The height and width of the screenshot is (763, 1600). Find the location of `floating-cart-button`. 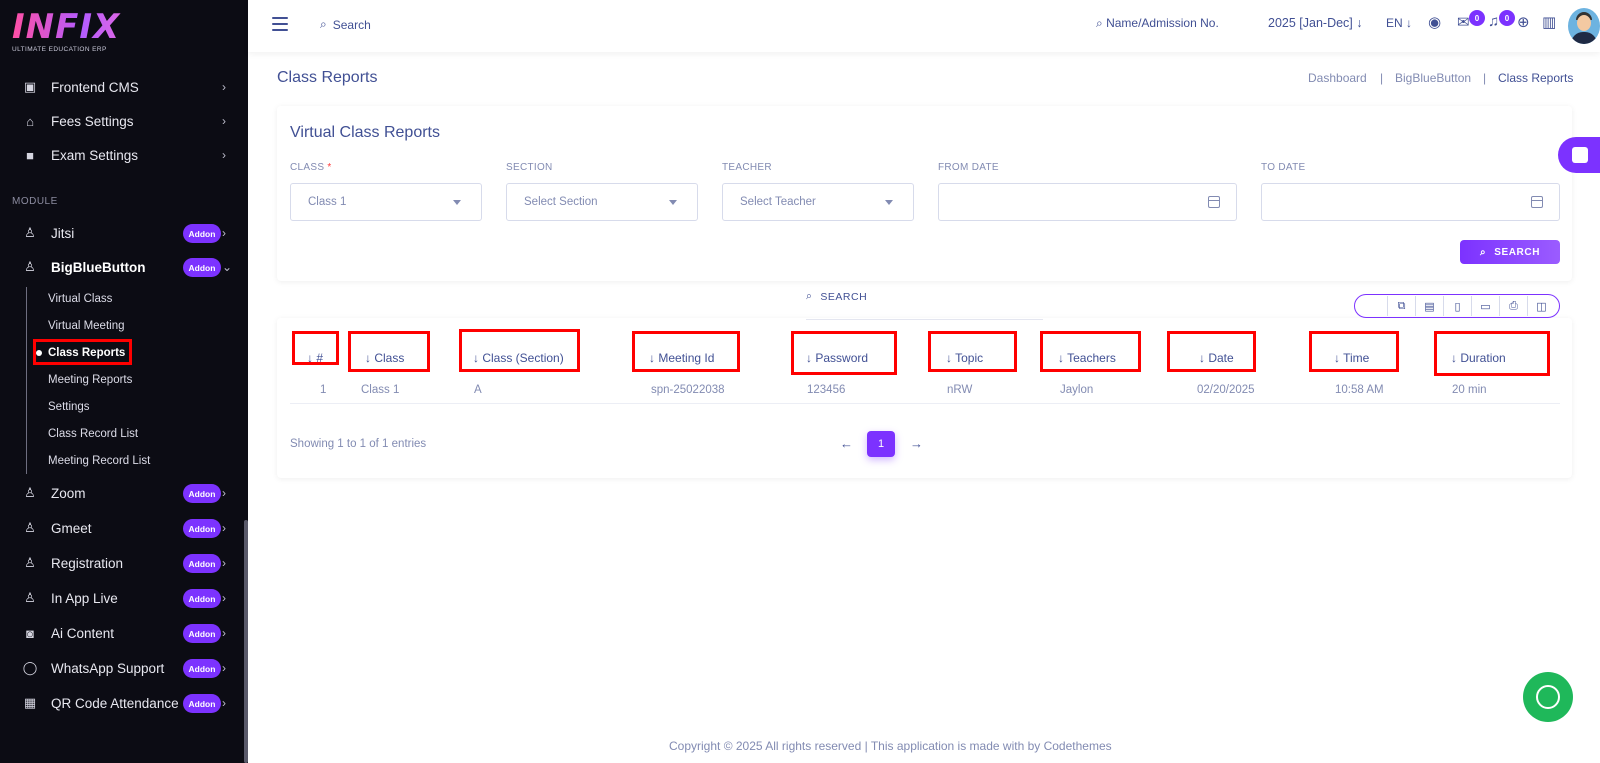

floating-cart-button is located at coordinates (1579, 155).